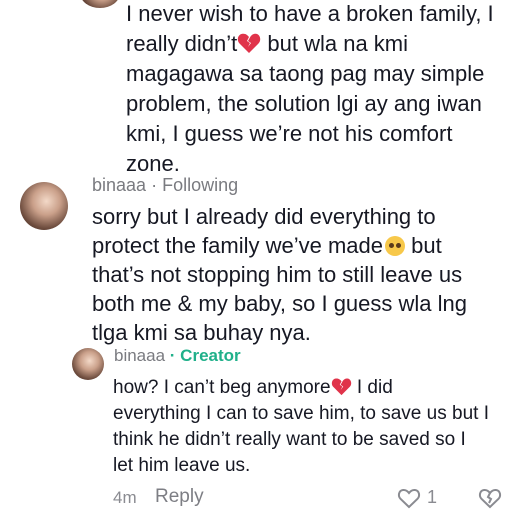  I want to click on heart-outline-icon, so click(409, 498).